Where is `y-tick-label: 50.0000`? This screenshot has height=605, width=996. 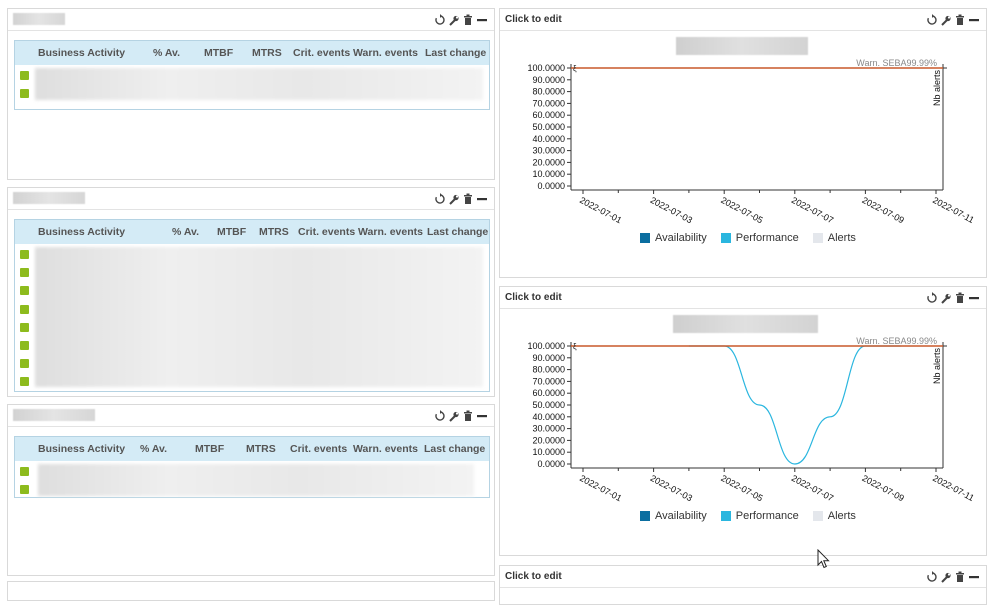
y-tick-label: 50.0000 is located at coordinates (548, 127).